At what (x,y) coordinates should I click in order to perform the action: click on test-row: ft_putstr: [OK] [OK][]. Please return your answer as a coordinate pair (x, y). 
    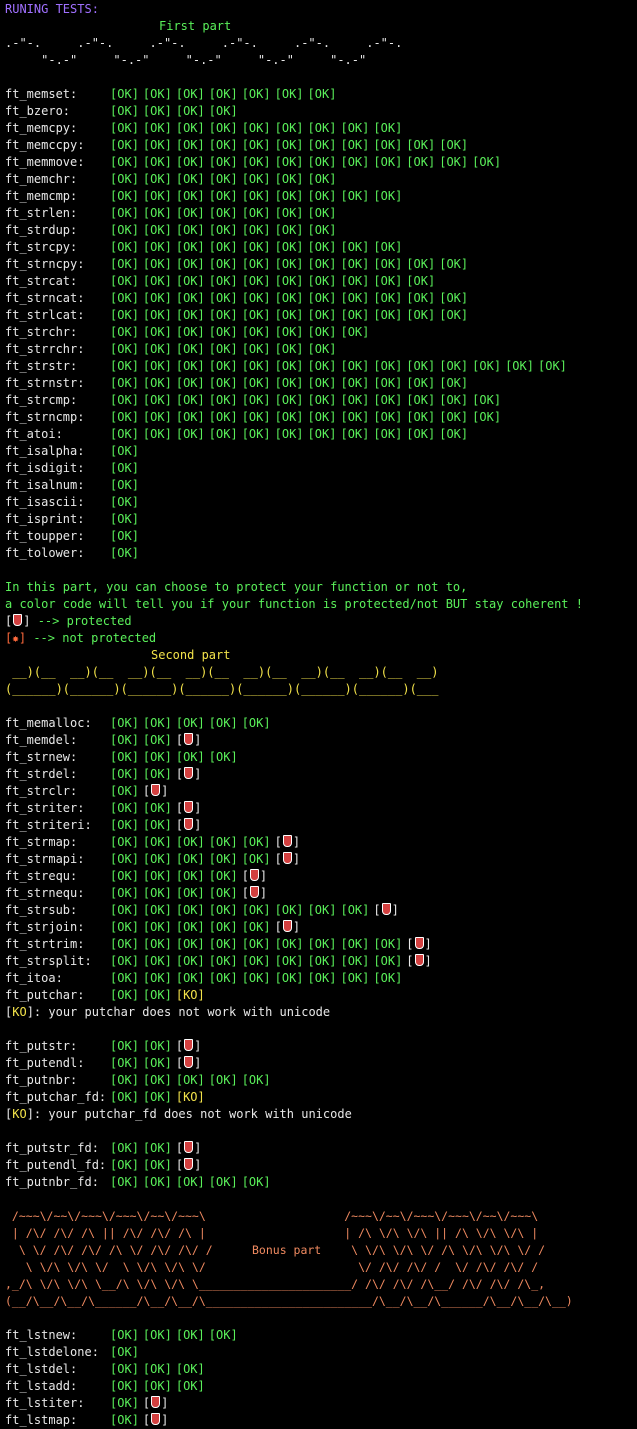
    Looking at the image, I should click on (320, 1046).